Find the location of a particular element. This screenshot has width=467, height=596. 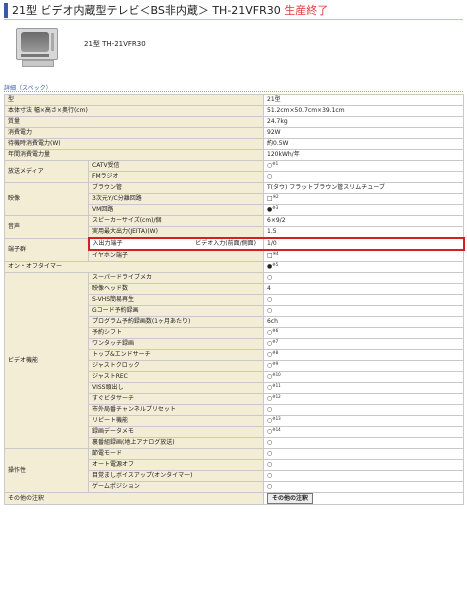

spec-row: 端子群 入出力端子 ビデオ入力(前面/側面) 1/0 is located at coordinates (234, 249).